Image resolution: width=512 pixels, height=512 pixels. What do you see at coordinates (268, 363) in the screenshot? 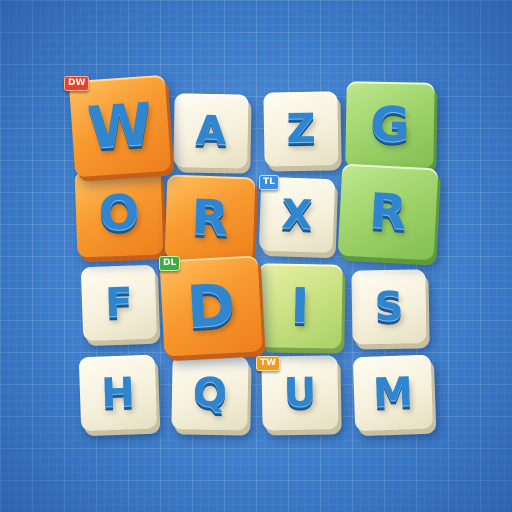
I see `triple-word-badge: TW` at bounding box center [268, 363].